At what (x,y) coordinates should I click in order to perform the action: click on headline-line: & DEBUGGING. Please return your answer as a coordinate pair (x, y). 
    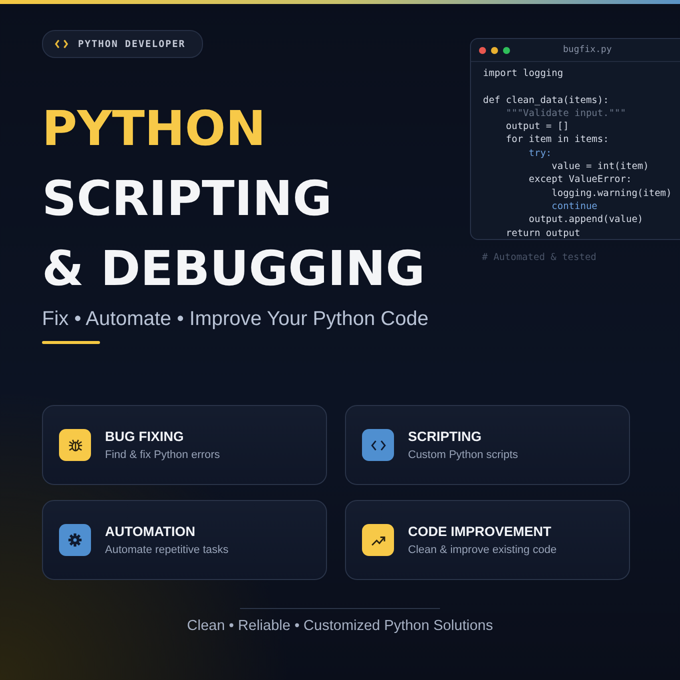
    Looking at the image, I should click on (234, 269).